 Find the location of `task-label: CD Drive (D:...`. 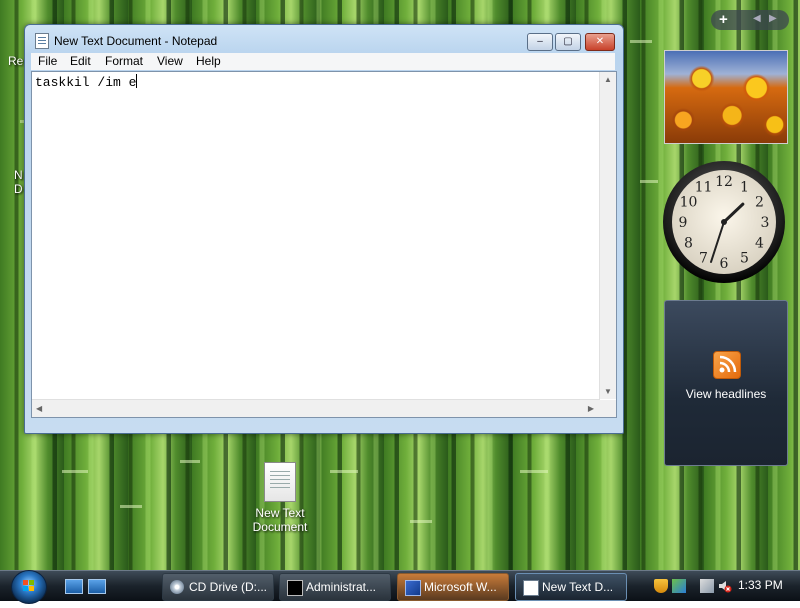

task-label: CD Drive (D:... is located at coordinates (228, 587).